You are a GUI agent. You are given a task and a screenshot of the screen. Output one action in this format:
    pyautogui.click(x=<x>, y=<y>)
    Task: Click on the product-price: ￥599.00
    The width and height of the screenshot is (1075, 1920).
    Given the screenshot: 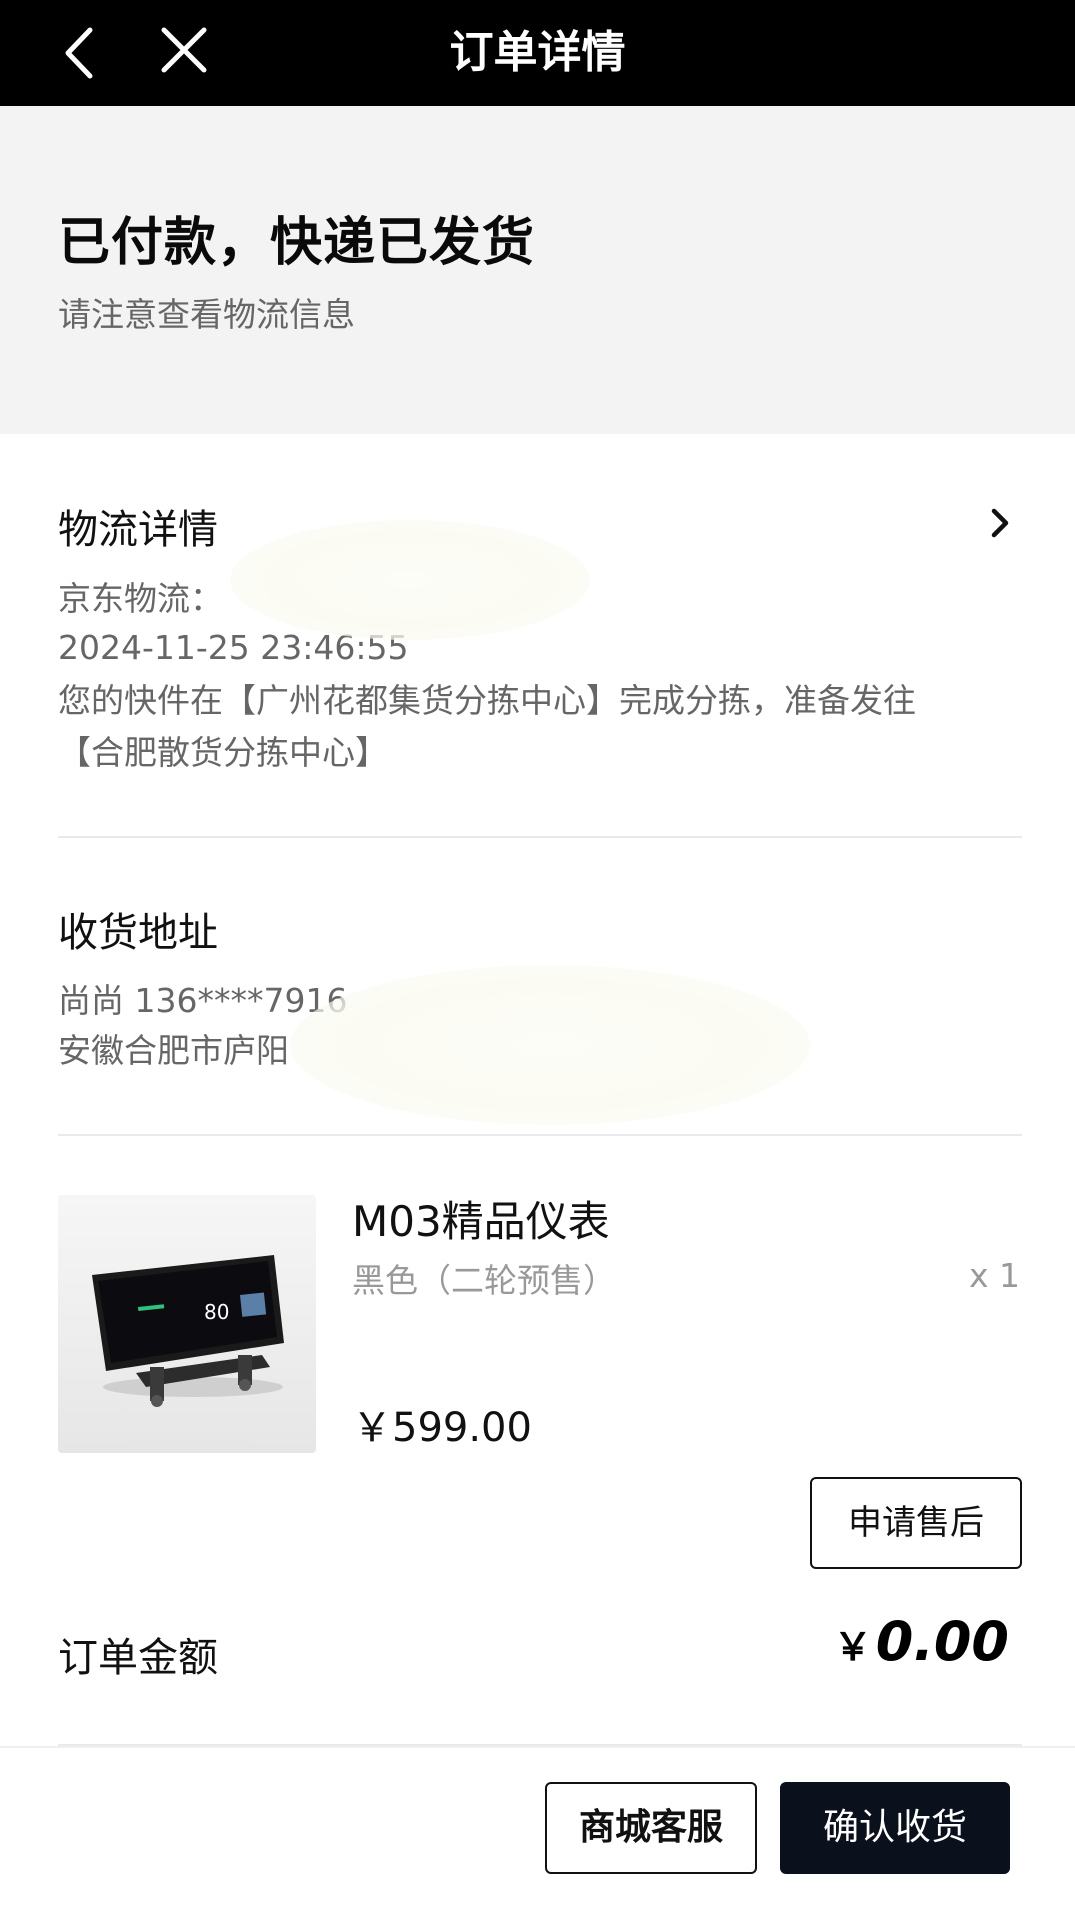 What is the action you would take?
    pyautogui.click(x=442, y=1428)
    